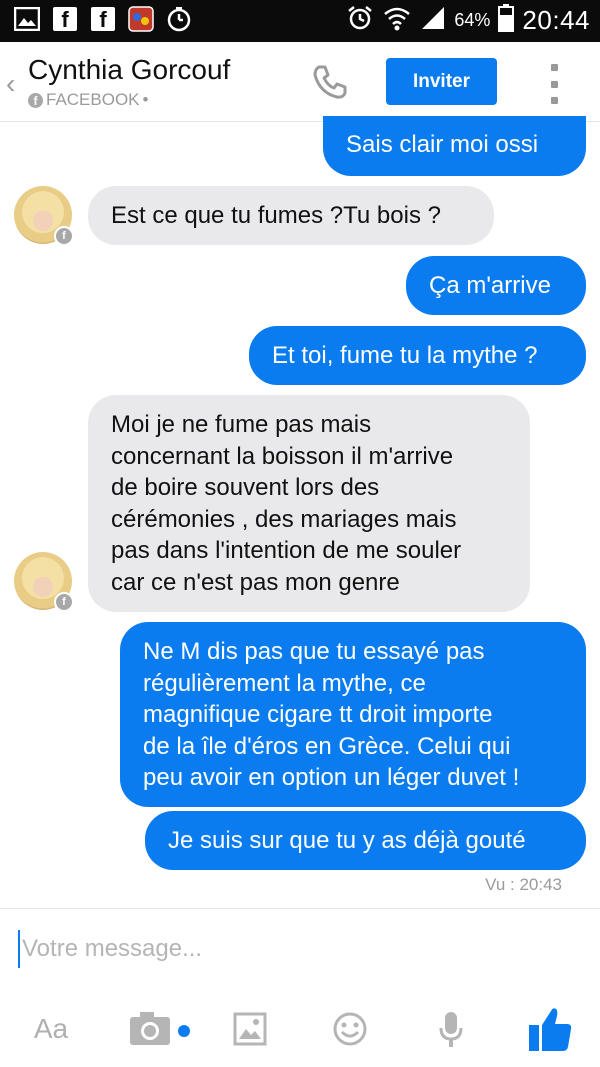  What do you see at coordinates (93, 99) in the screenshot?
I see `source-label: FACEBOOK` at bounding box center [93, 99].